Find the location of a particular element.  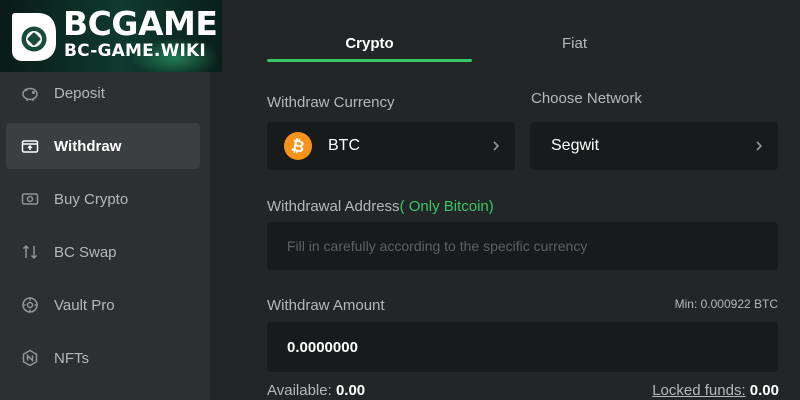

sidebar-item-vault-pro: Vault Pro is located at coordinates (103, 305).